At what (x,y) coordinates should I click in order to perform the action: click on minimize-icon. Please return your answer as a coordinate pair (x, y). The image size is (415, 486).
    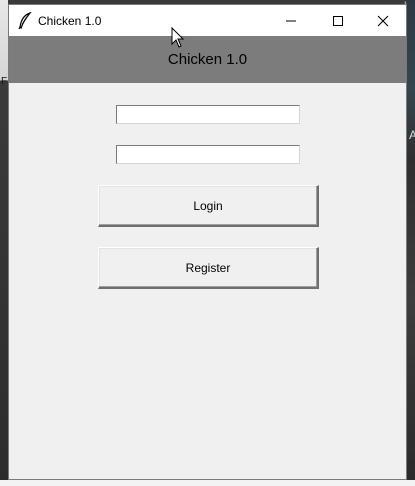
    Looking at the image, I should click on (291, 20).